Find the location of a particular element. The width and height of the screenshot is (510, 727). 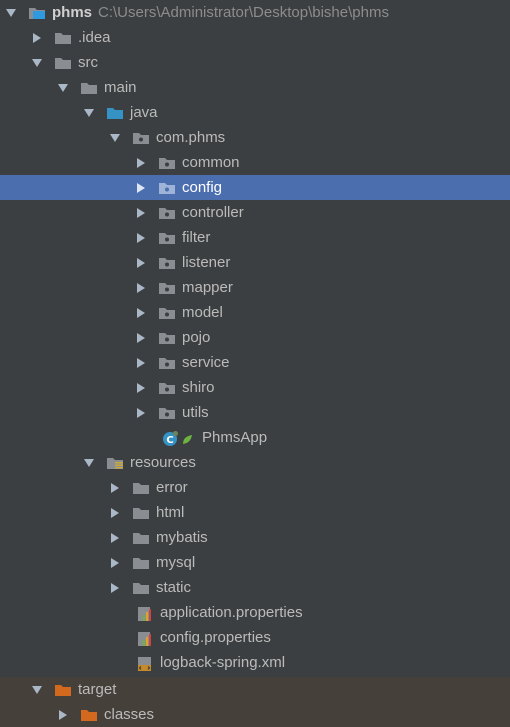

tree-node-com-phms: com.phms is located at coordinates (255, 137).